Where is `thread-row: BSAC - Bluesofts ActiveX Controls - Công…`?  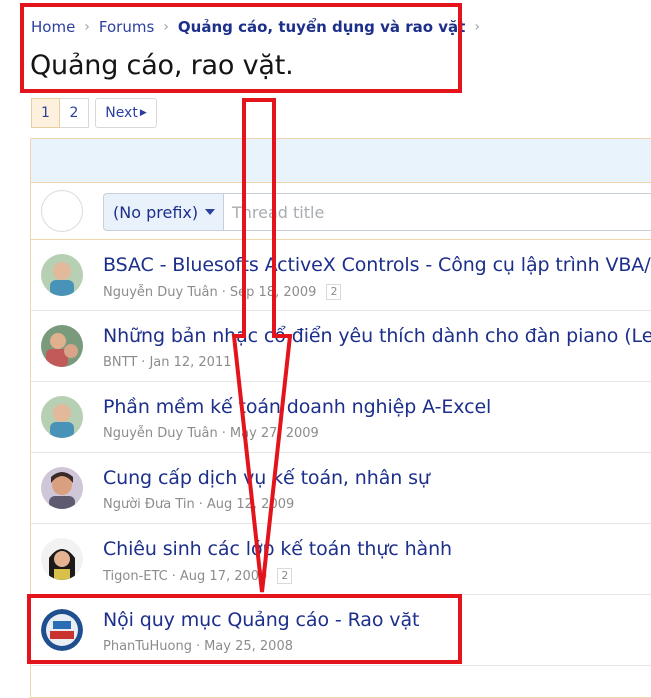
thread-row: BSAC - Bluesofts ActiveX Controls - Công… is located at coordinates (341, 275).